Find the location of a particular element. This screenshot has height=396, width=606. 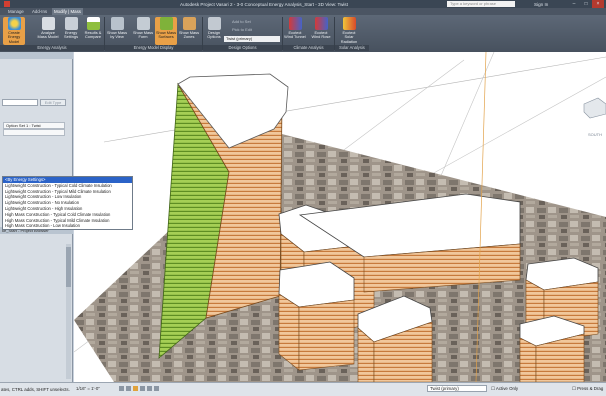

design-options-button: Design Options is located at coordinates (214, 31).